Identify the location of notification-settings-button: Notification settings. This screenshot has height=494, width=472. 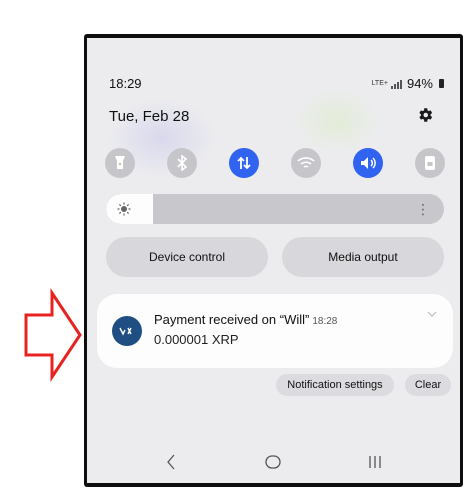
(335, 385).